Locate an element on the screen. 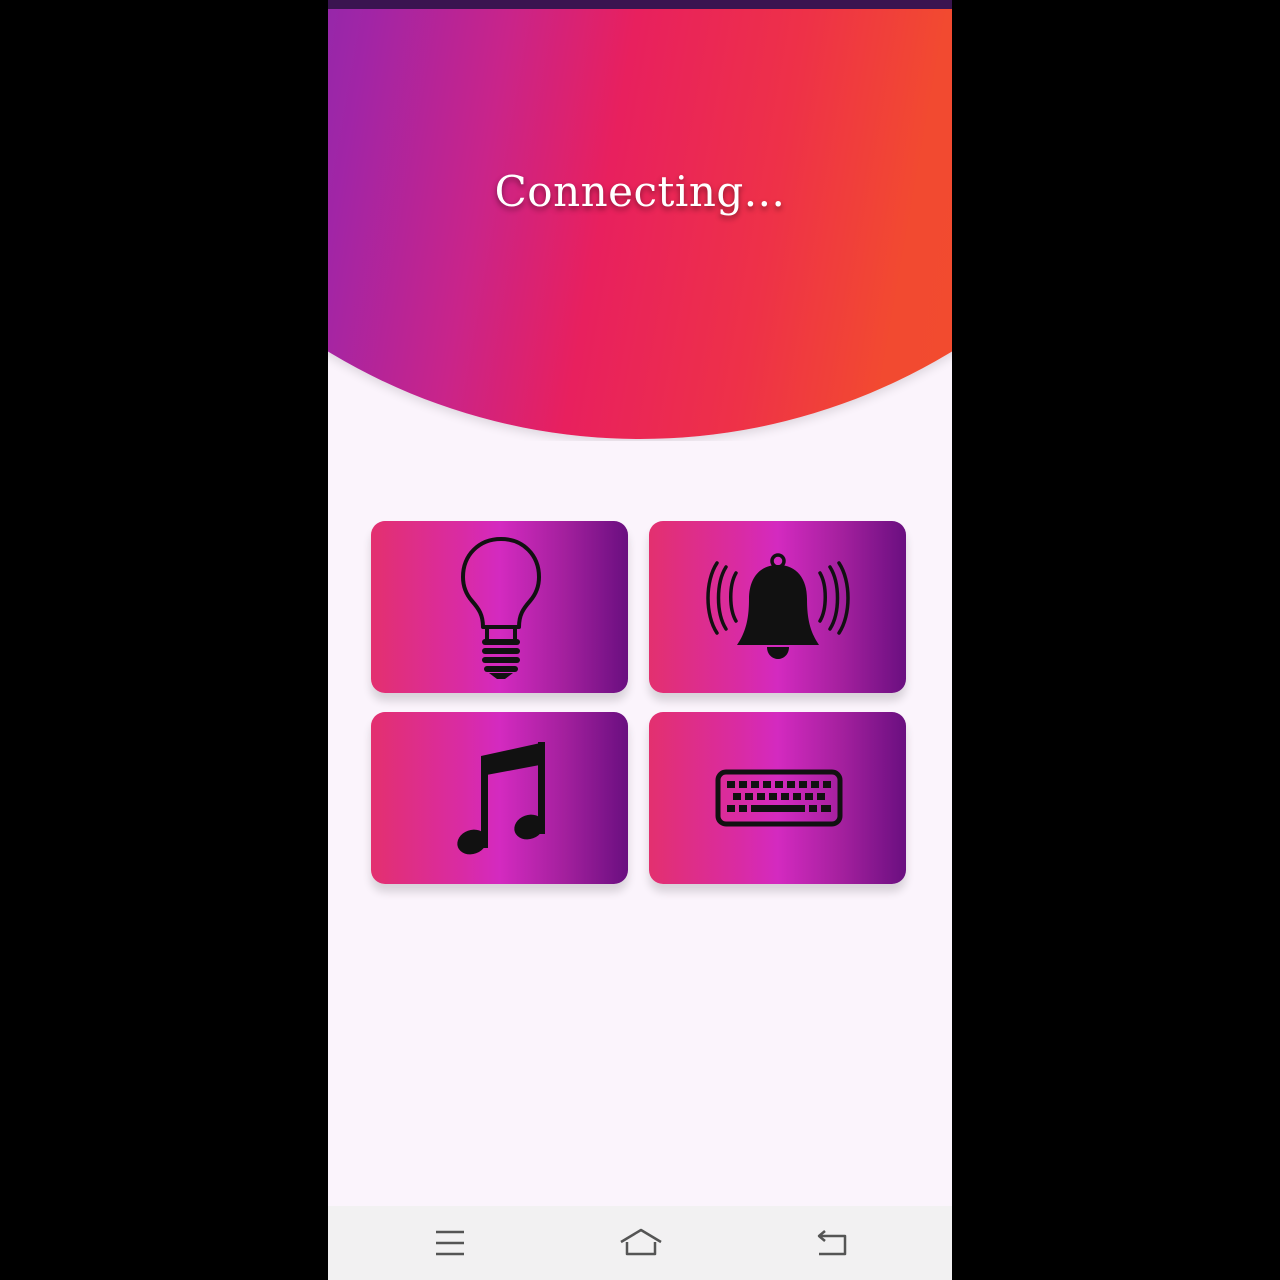 The width and height of the screenshot is (1280, 1280). keyboard-button is located at coordinates (777, 798).